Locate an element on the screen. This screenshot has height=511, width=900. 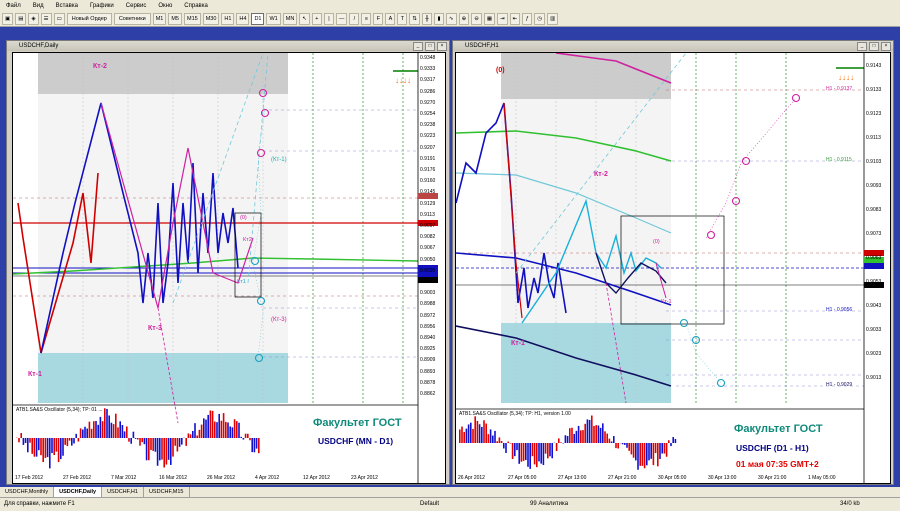
tf-h1: H1 is located at coordinates (227, 19).